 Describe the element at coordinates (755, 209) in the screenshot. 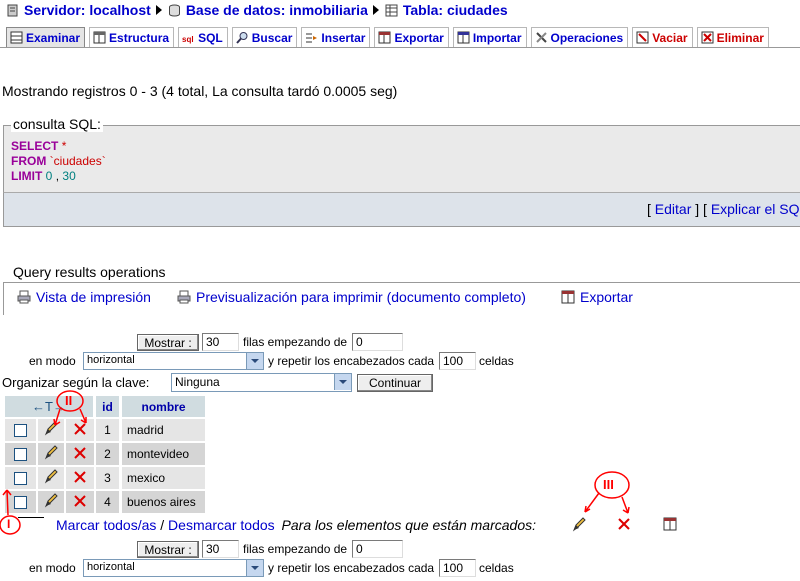

I see `explain-sql-link: Explicar el SQL` at that location.